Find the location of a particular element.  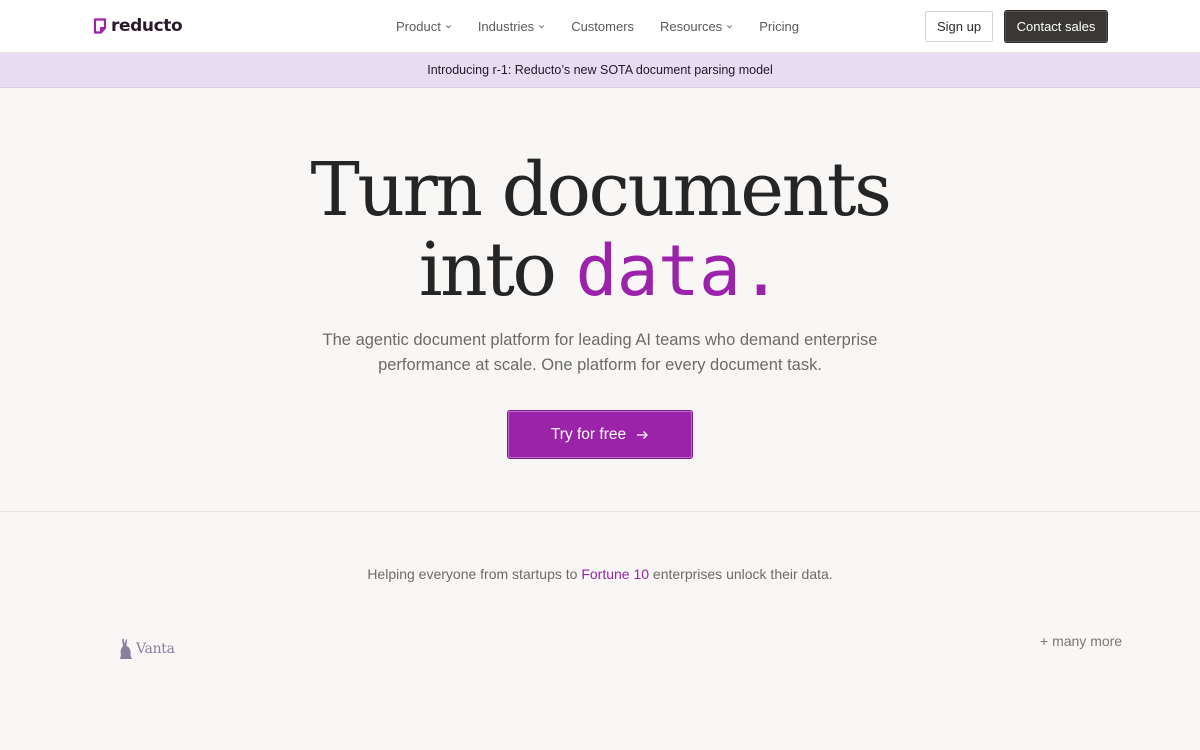

hero-title-line-2-prefix: into is located at coordinates (497, 270).